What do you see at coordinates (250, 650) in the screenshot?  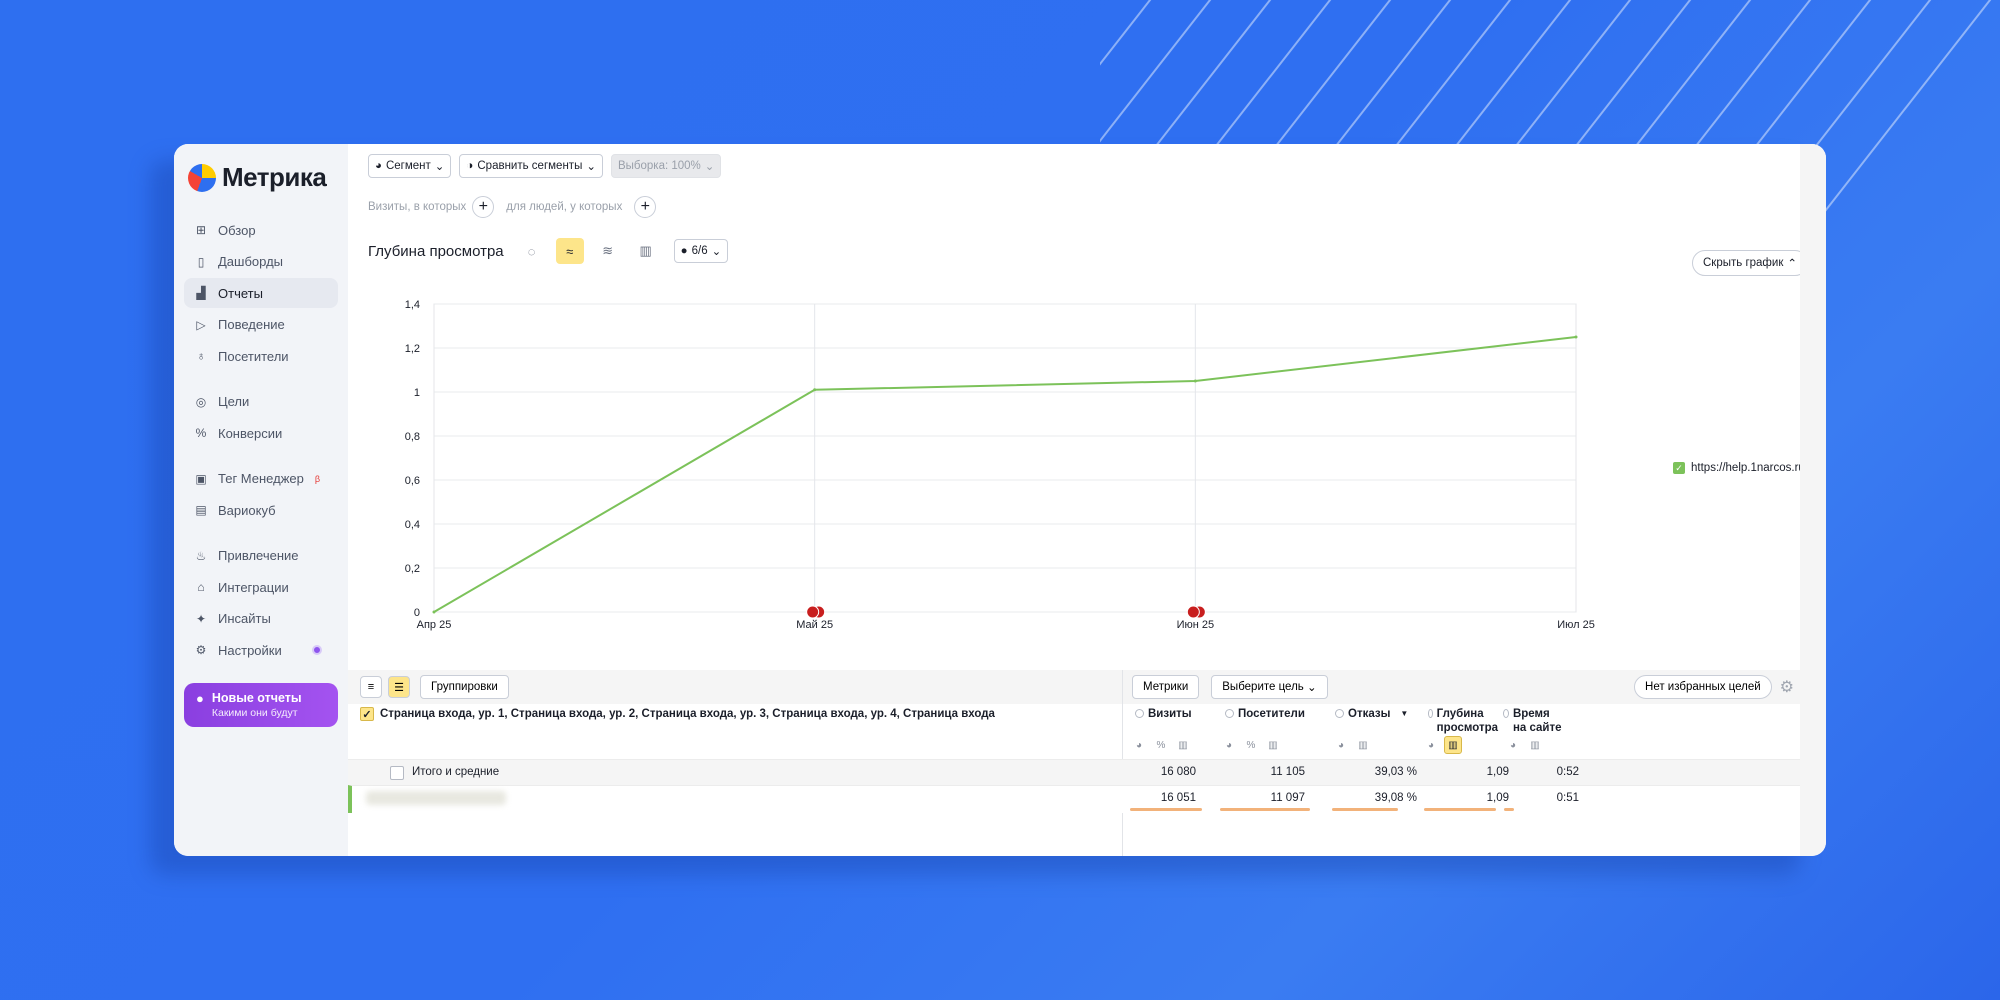 I see `sidebar-item-label: Настройки` at bounding box center [250, 650].